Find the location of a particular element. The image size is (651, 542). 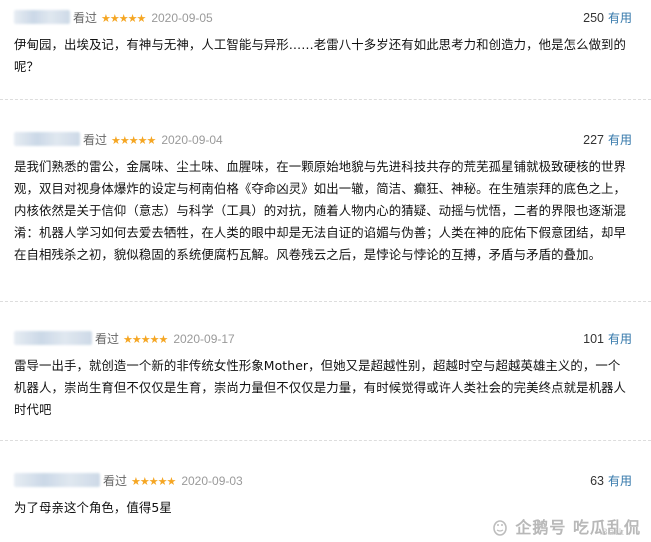

review-meta: 看过 ★★★★★ 2020-09-17 101 有用 is located at coordinates (323, 339).